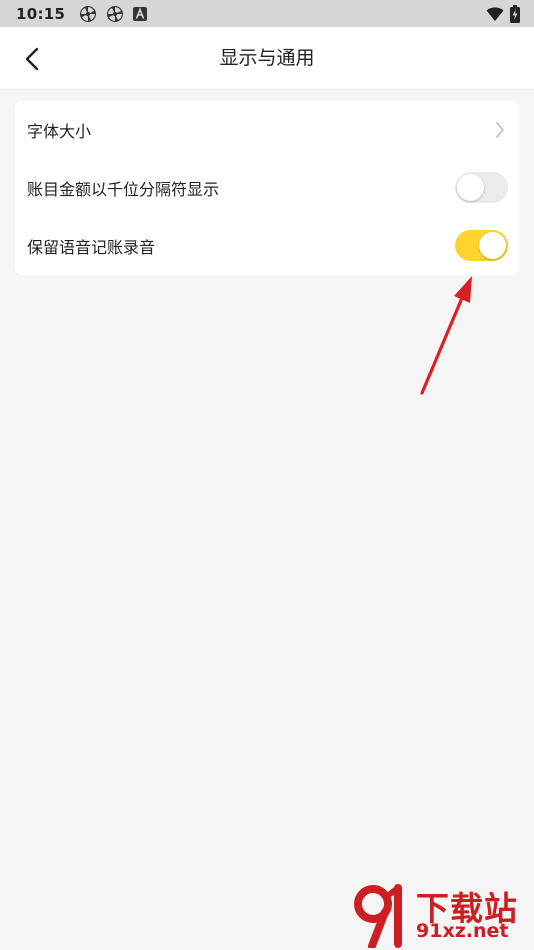  I want to click on app-header: 显示与通用, so click(267, 58).